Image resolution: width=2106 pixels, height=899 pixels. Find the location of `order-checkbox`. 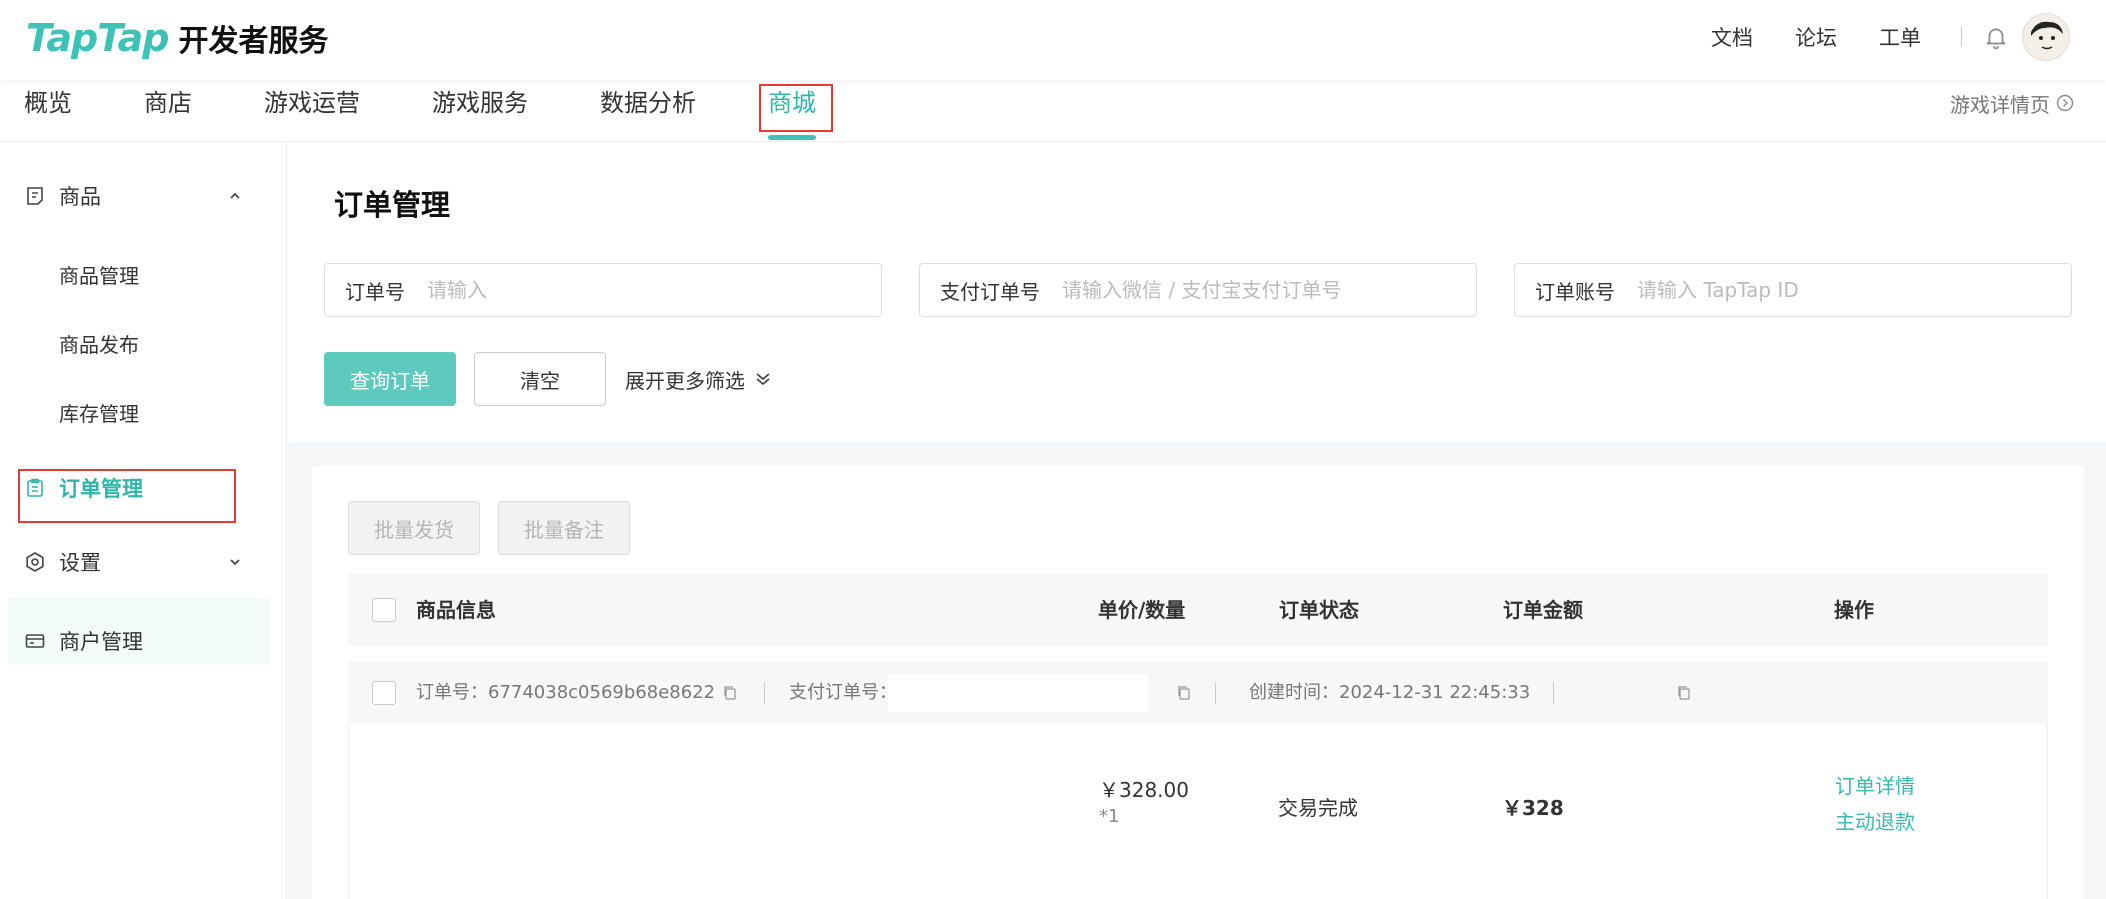

order-checkbox is located at coordinates (384, 693).